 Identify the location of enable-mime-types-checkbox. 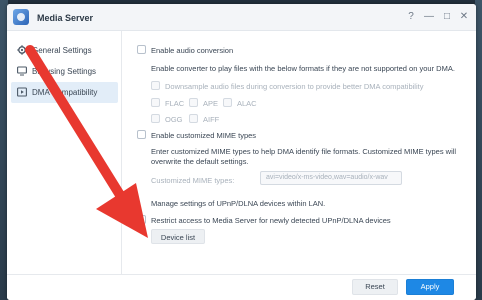
(141, 134).